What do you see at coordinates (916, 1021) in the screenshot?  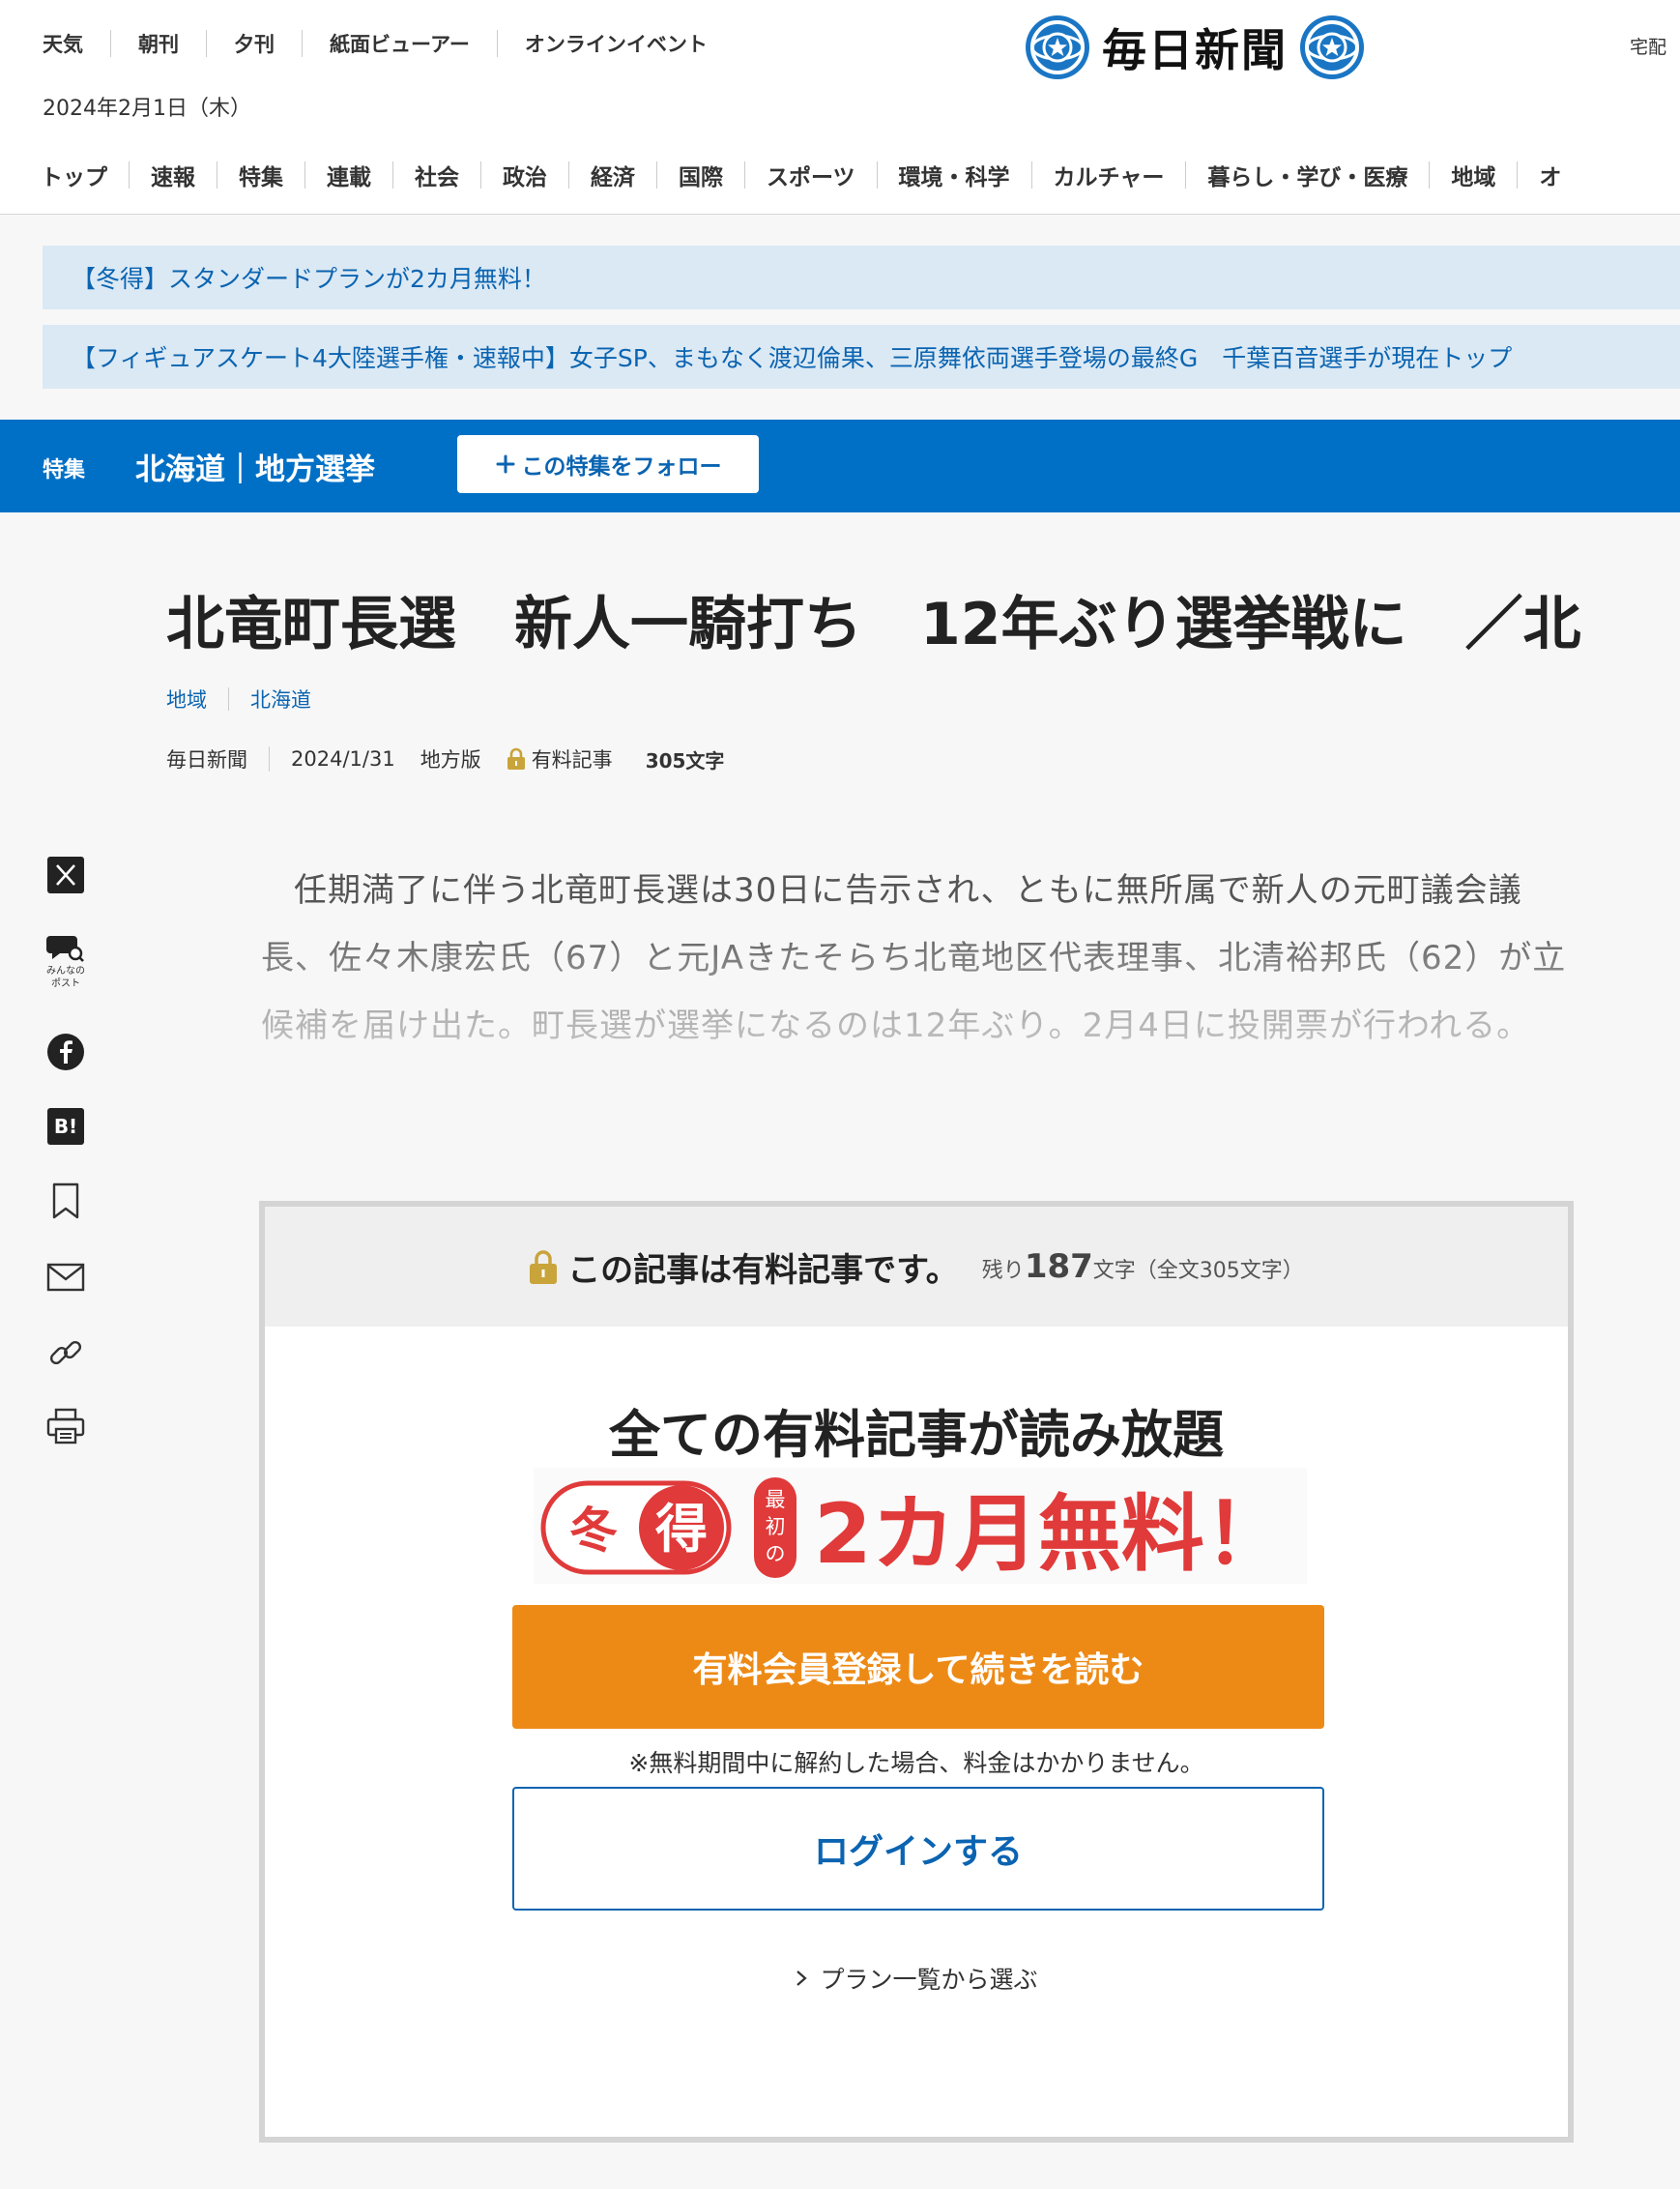 I see `text-fade-overlay` at bounding box center [916, 1021].